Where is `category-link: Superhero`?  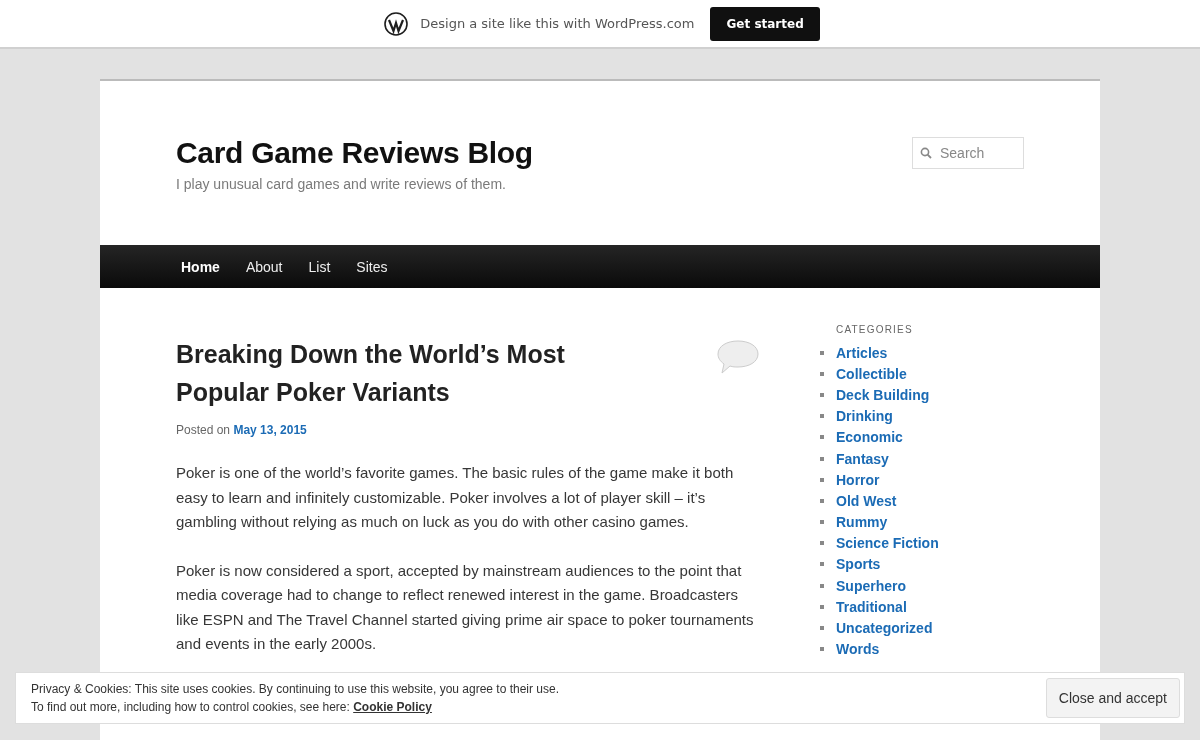
category-link: Superhero is located at coordinates (871, 585).